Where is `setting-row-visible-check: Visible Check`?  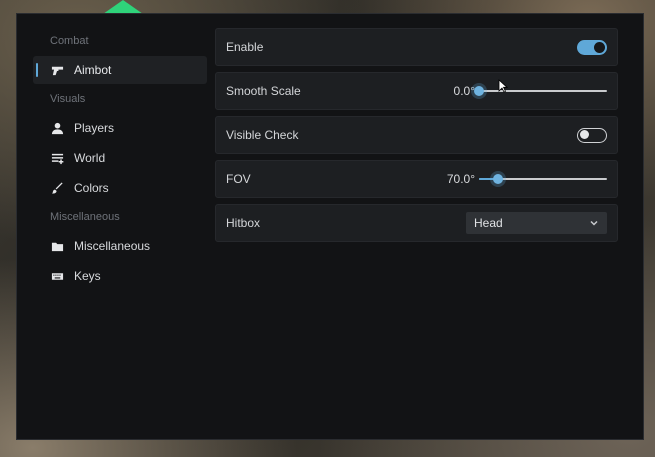 setting-row-visible-check: Visible Check is located at coordinates (416, 135).